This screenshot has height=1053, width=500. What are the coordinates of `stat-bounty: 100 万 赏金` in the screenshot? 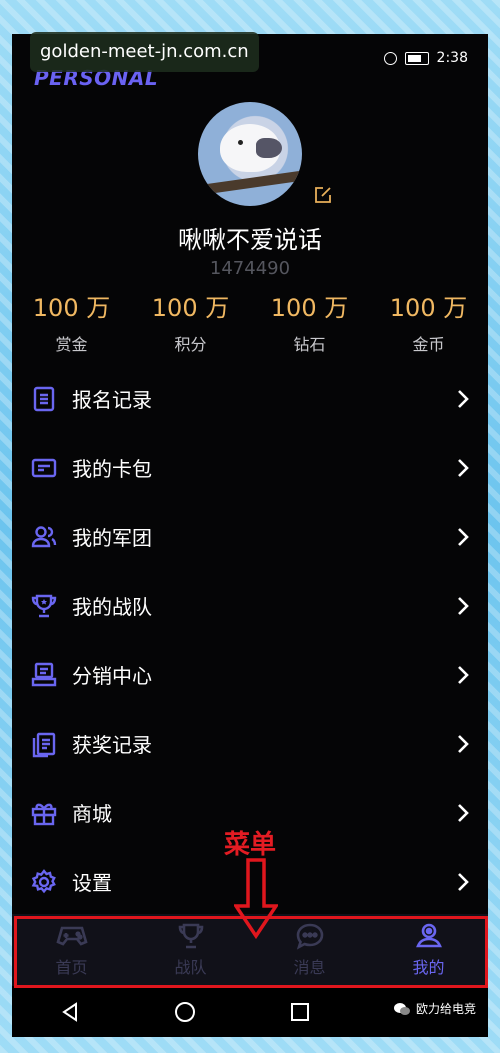 It's located at (71, 321).